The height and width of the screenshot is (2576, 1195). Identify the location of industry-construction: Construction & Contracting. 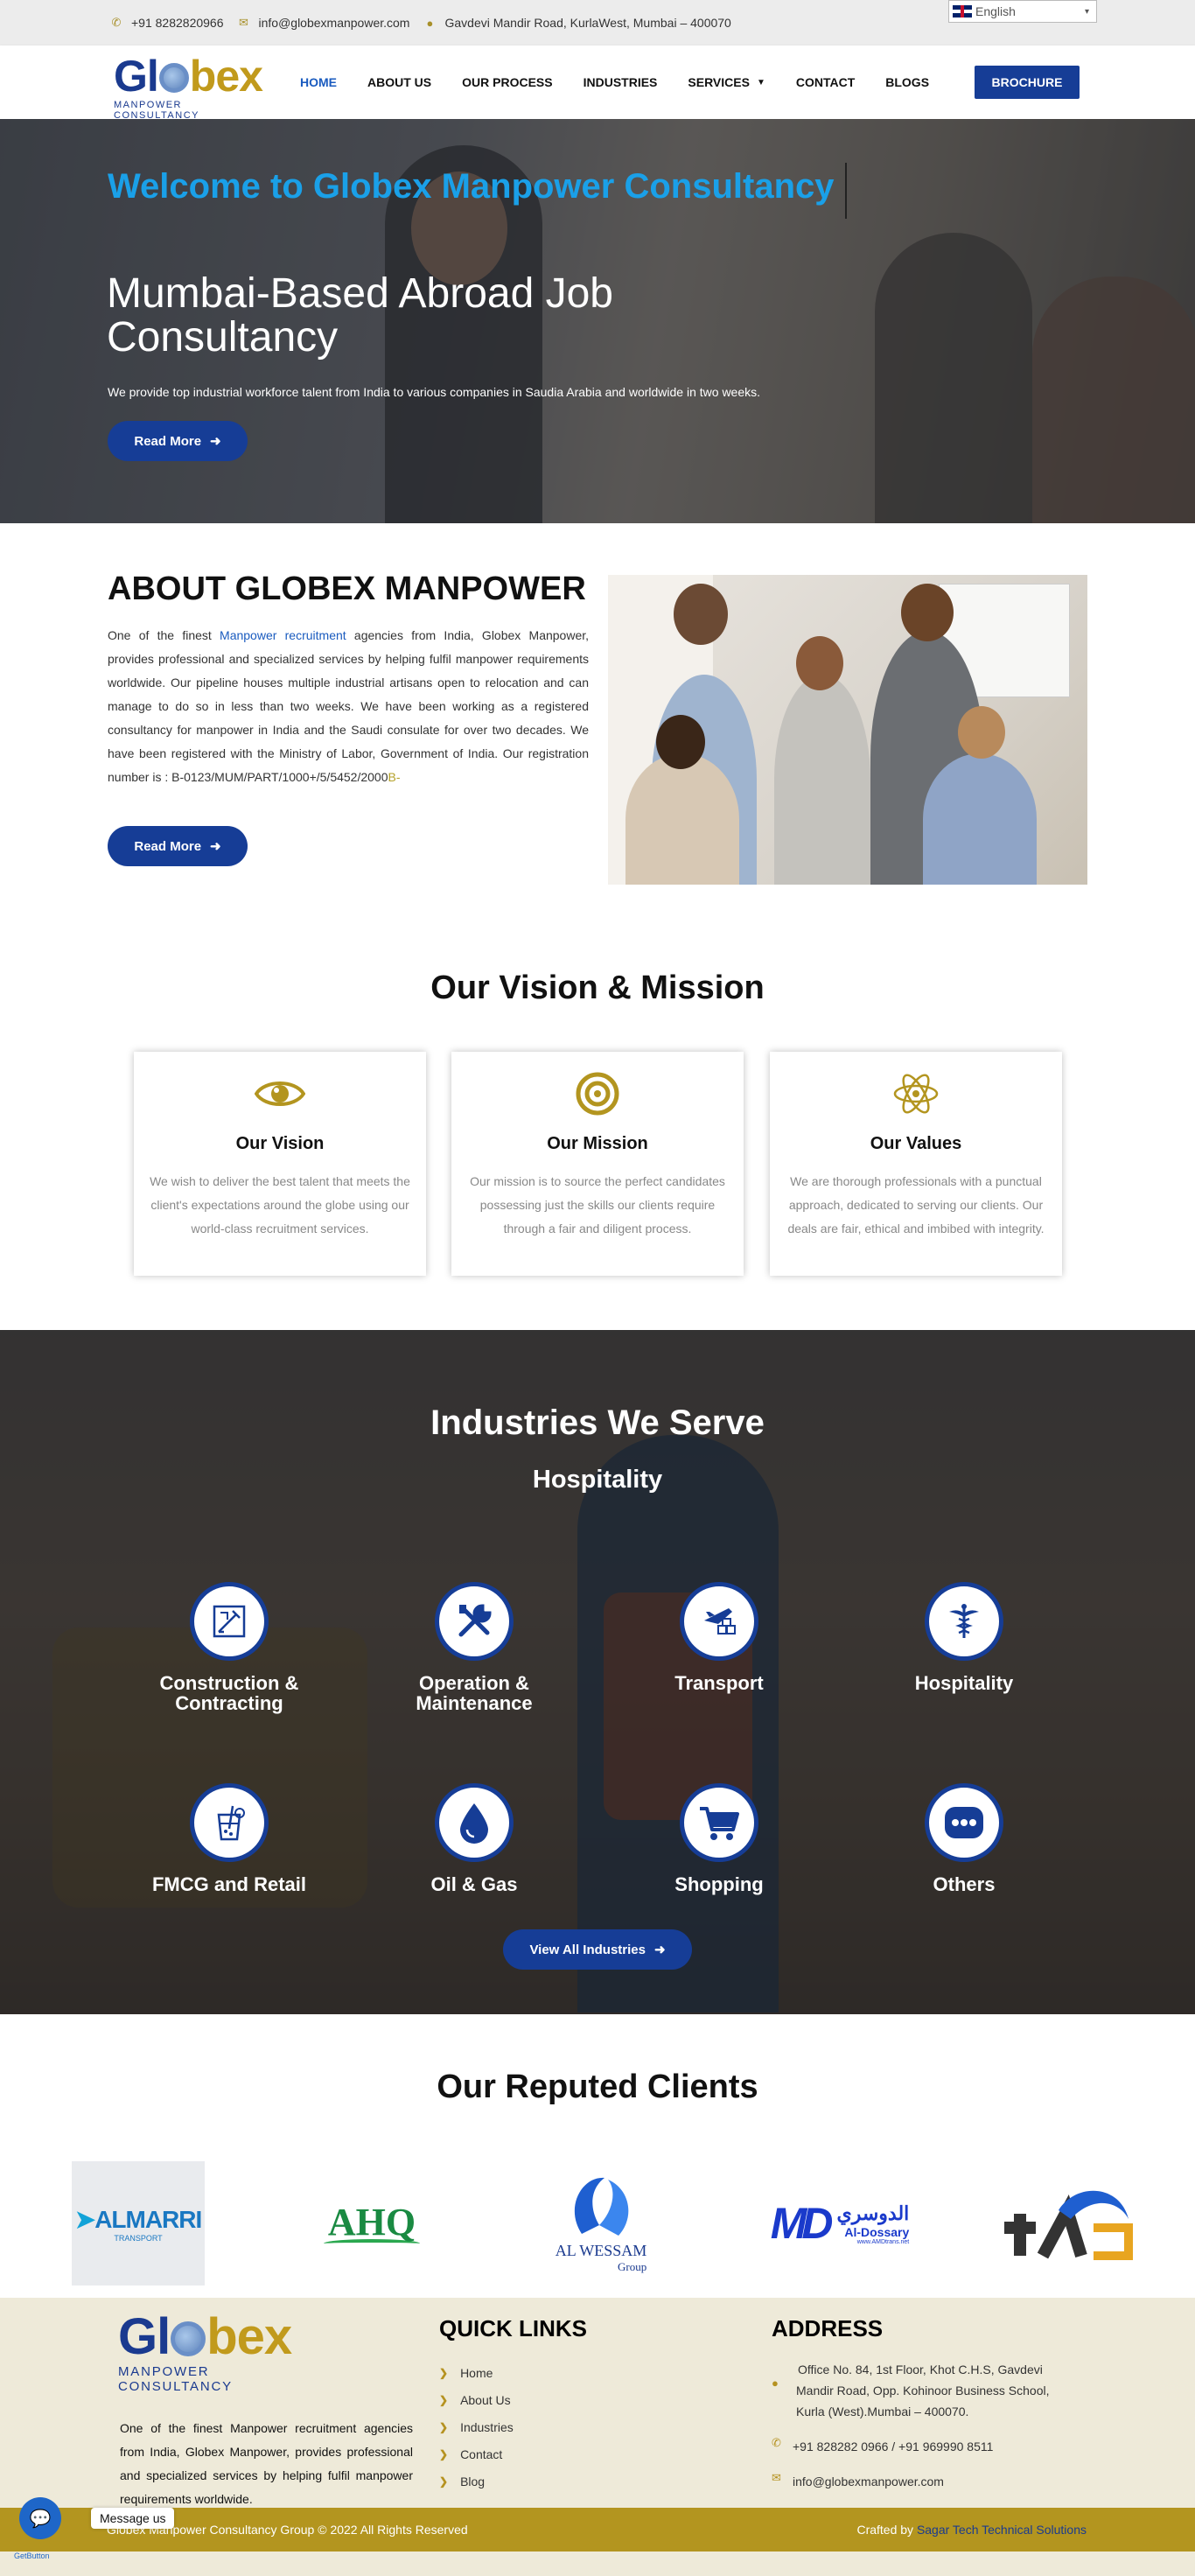
(229, 1647).